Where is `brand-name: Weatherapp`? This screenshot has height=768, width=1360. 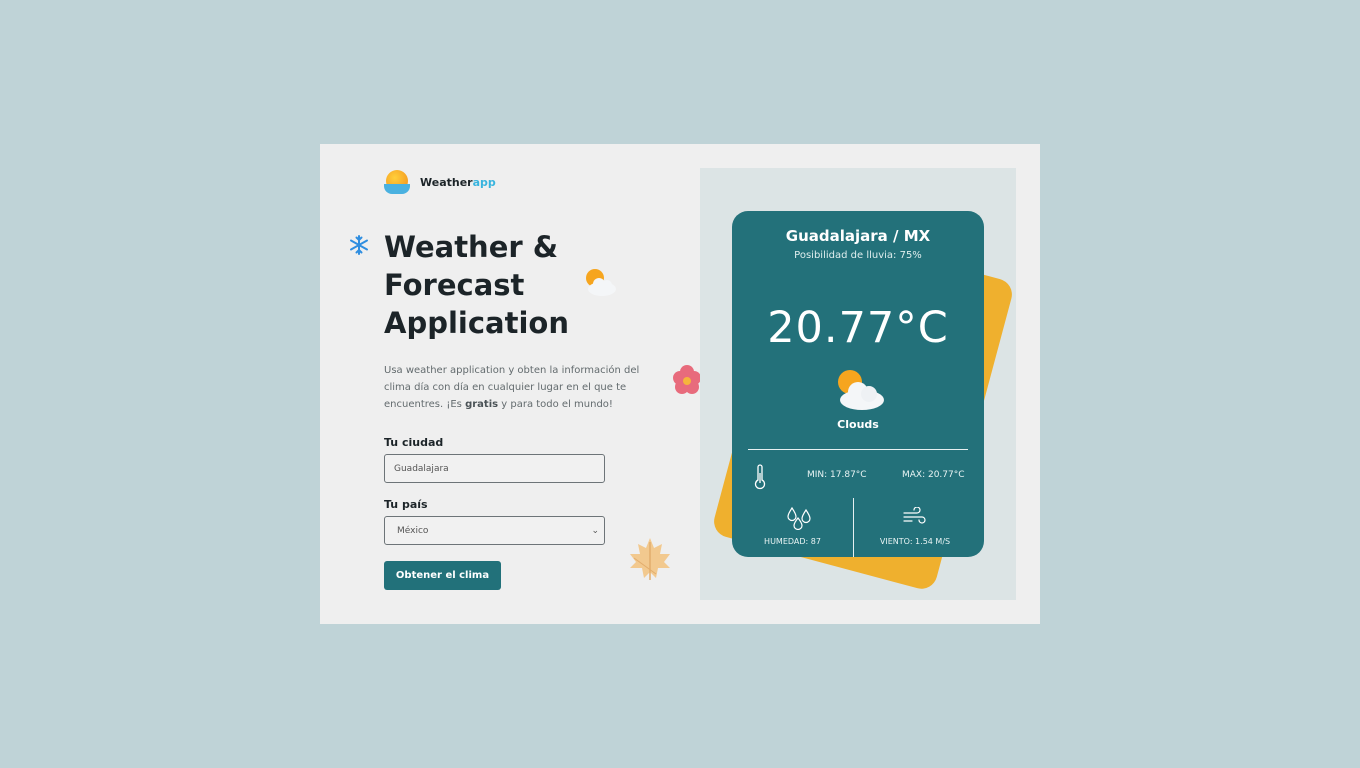
brand-name: Weatherapp is located at coordinates (458, 182).